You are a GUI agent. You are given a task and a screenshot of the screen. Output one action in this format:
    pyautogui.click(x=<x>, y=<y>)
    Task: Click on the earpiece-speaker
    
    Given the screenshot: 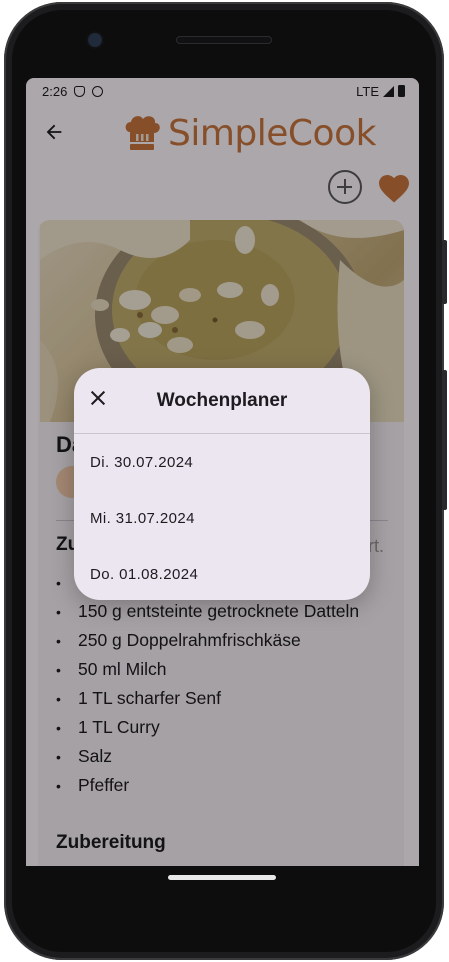 What is the action you would take?
    pyautogui.click(x=224, y=40)
    